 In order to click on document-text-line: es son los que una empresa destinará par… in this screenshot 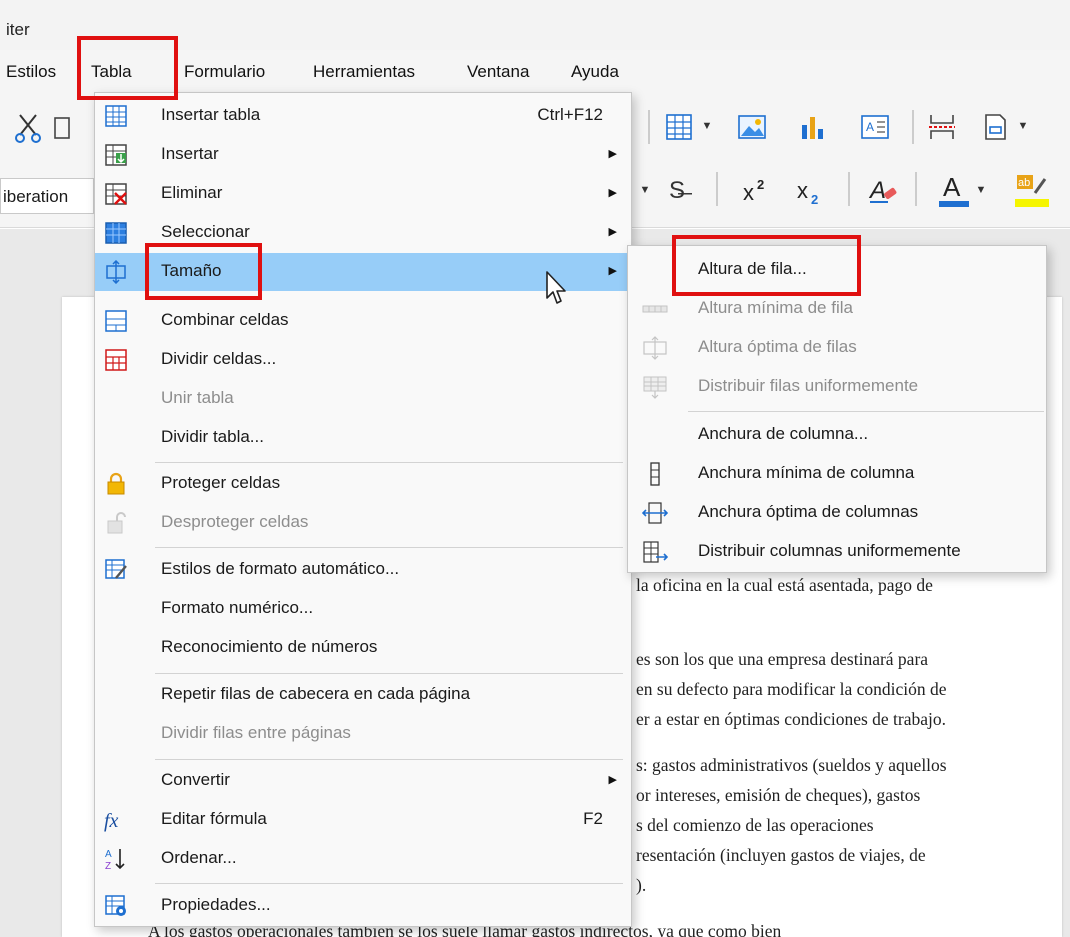, I will do `click(782, 659)`.